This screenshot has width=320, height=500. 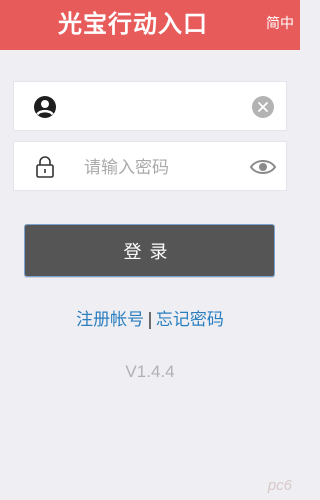 What do you see at coordinates (150, 371) in the screenshot?
I see `version-label: V1.4.4` at bounding box center [150, 371].